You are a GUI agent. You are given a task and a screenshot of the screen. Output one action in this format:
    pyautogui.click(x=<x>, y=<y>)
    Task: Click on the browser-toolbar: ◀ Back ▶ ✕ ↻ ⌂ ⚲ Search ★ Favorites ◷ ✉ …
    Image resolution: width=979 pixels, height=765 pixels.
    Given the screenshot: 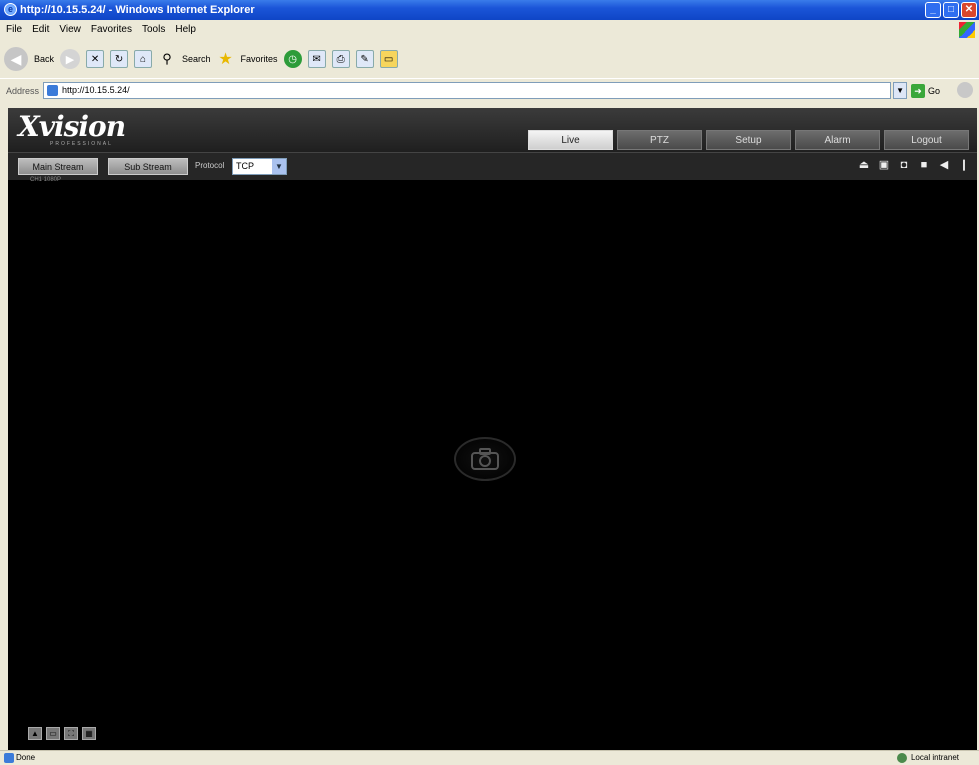 What is the action you would take?
    pyautogui.click(x=489, y=59)
    